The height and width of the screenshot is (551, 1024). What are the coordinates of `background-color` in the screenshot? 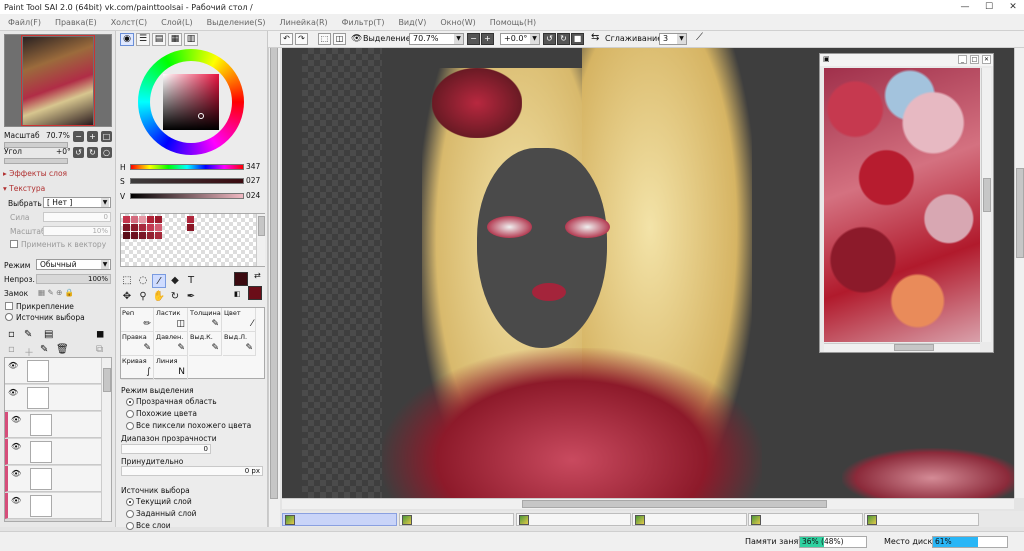 It's located at (255, 293).